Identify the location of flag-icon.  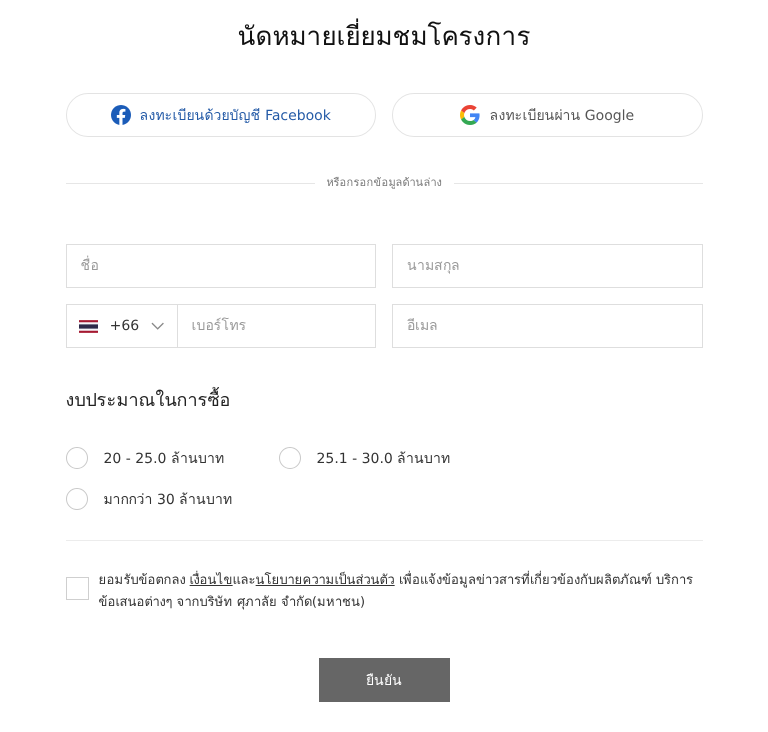
(88, 326).